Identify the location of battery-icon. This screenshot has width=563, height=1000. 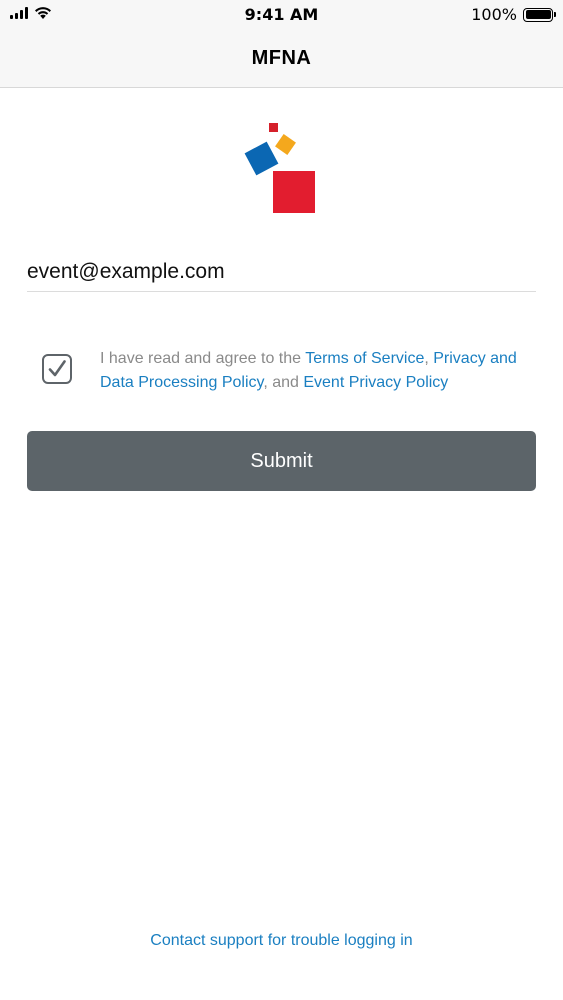
(539, 14).